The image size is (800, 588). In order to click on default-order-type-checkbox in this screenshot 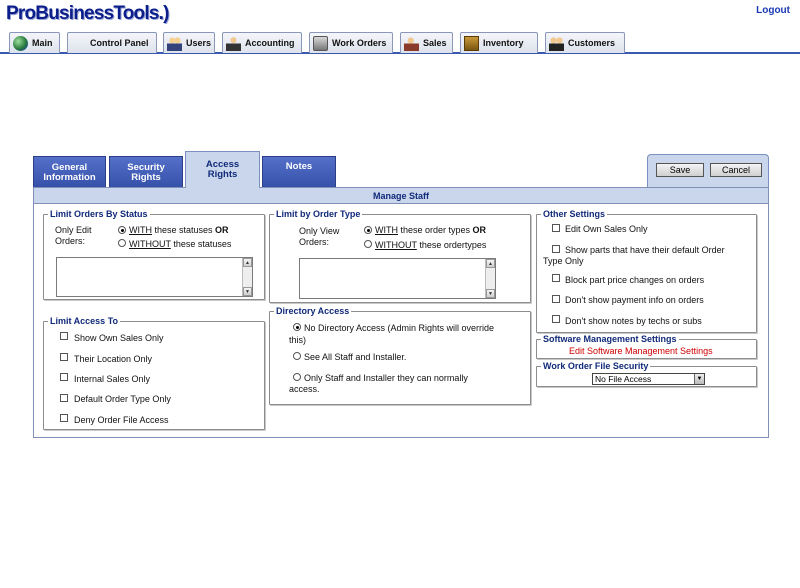, I will do `click(64, 398)`.